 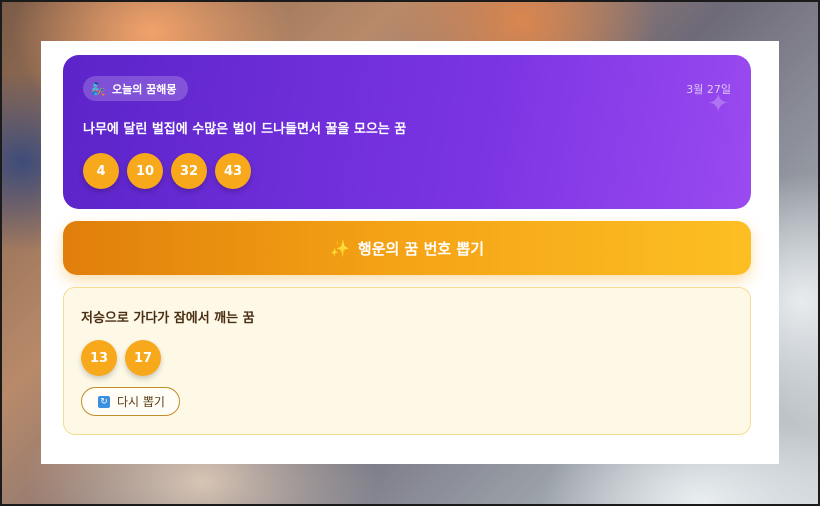 What do you see at coordinates (167, 171) in the screenshot?
I see `todays-dream-numbers: 4 10 32 43` at bounding box center [167, 171].